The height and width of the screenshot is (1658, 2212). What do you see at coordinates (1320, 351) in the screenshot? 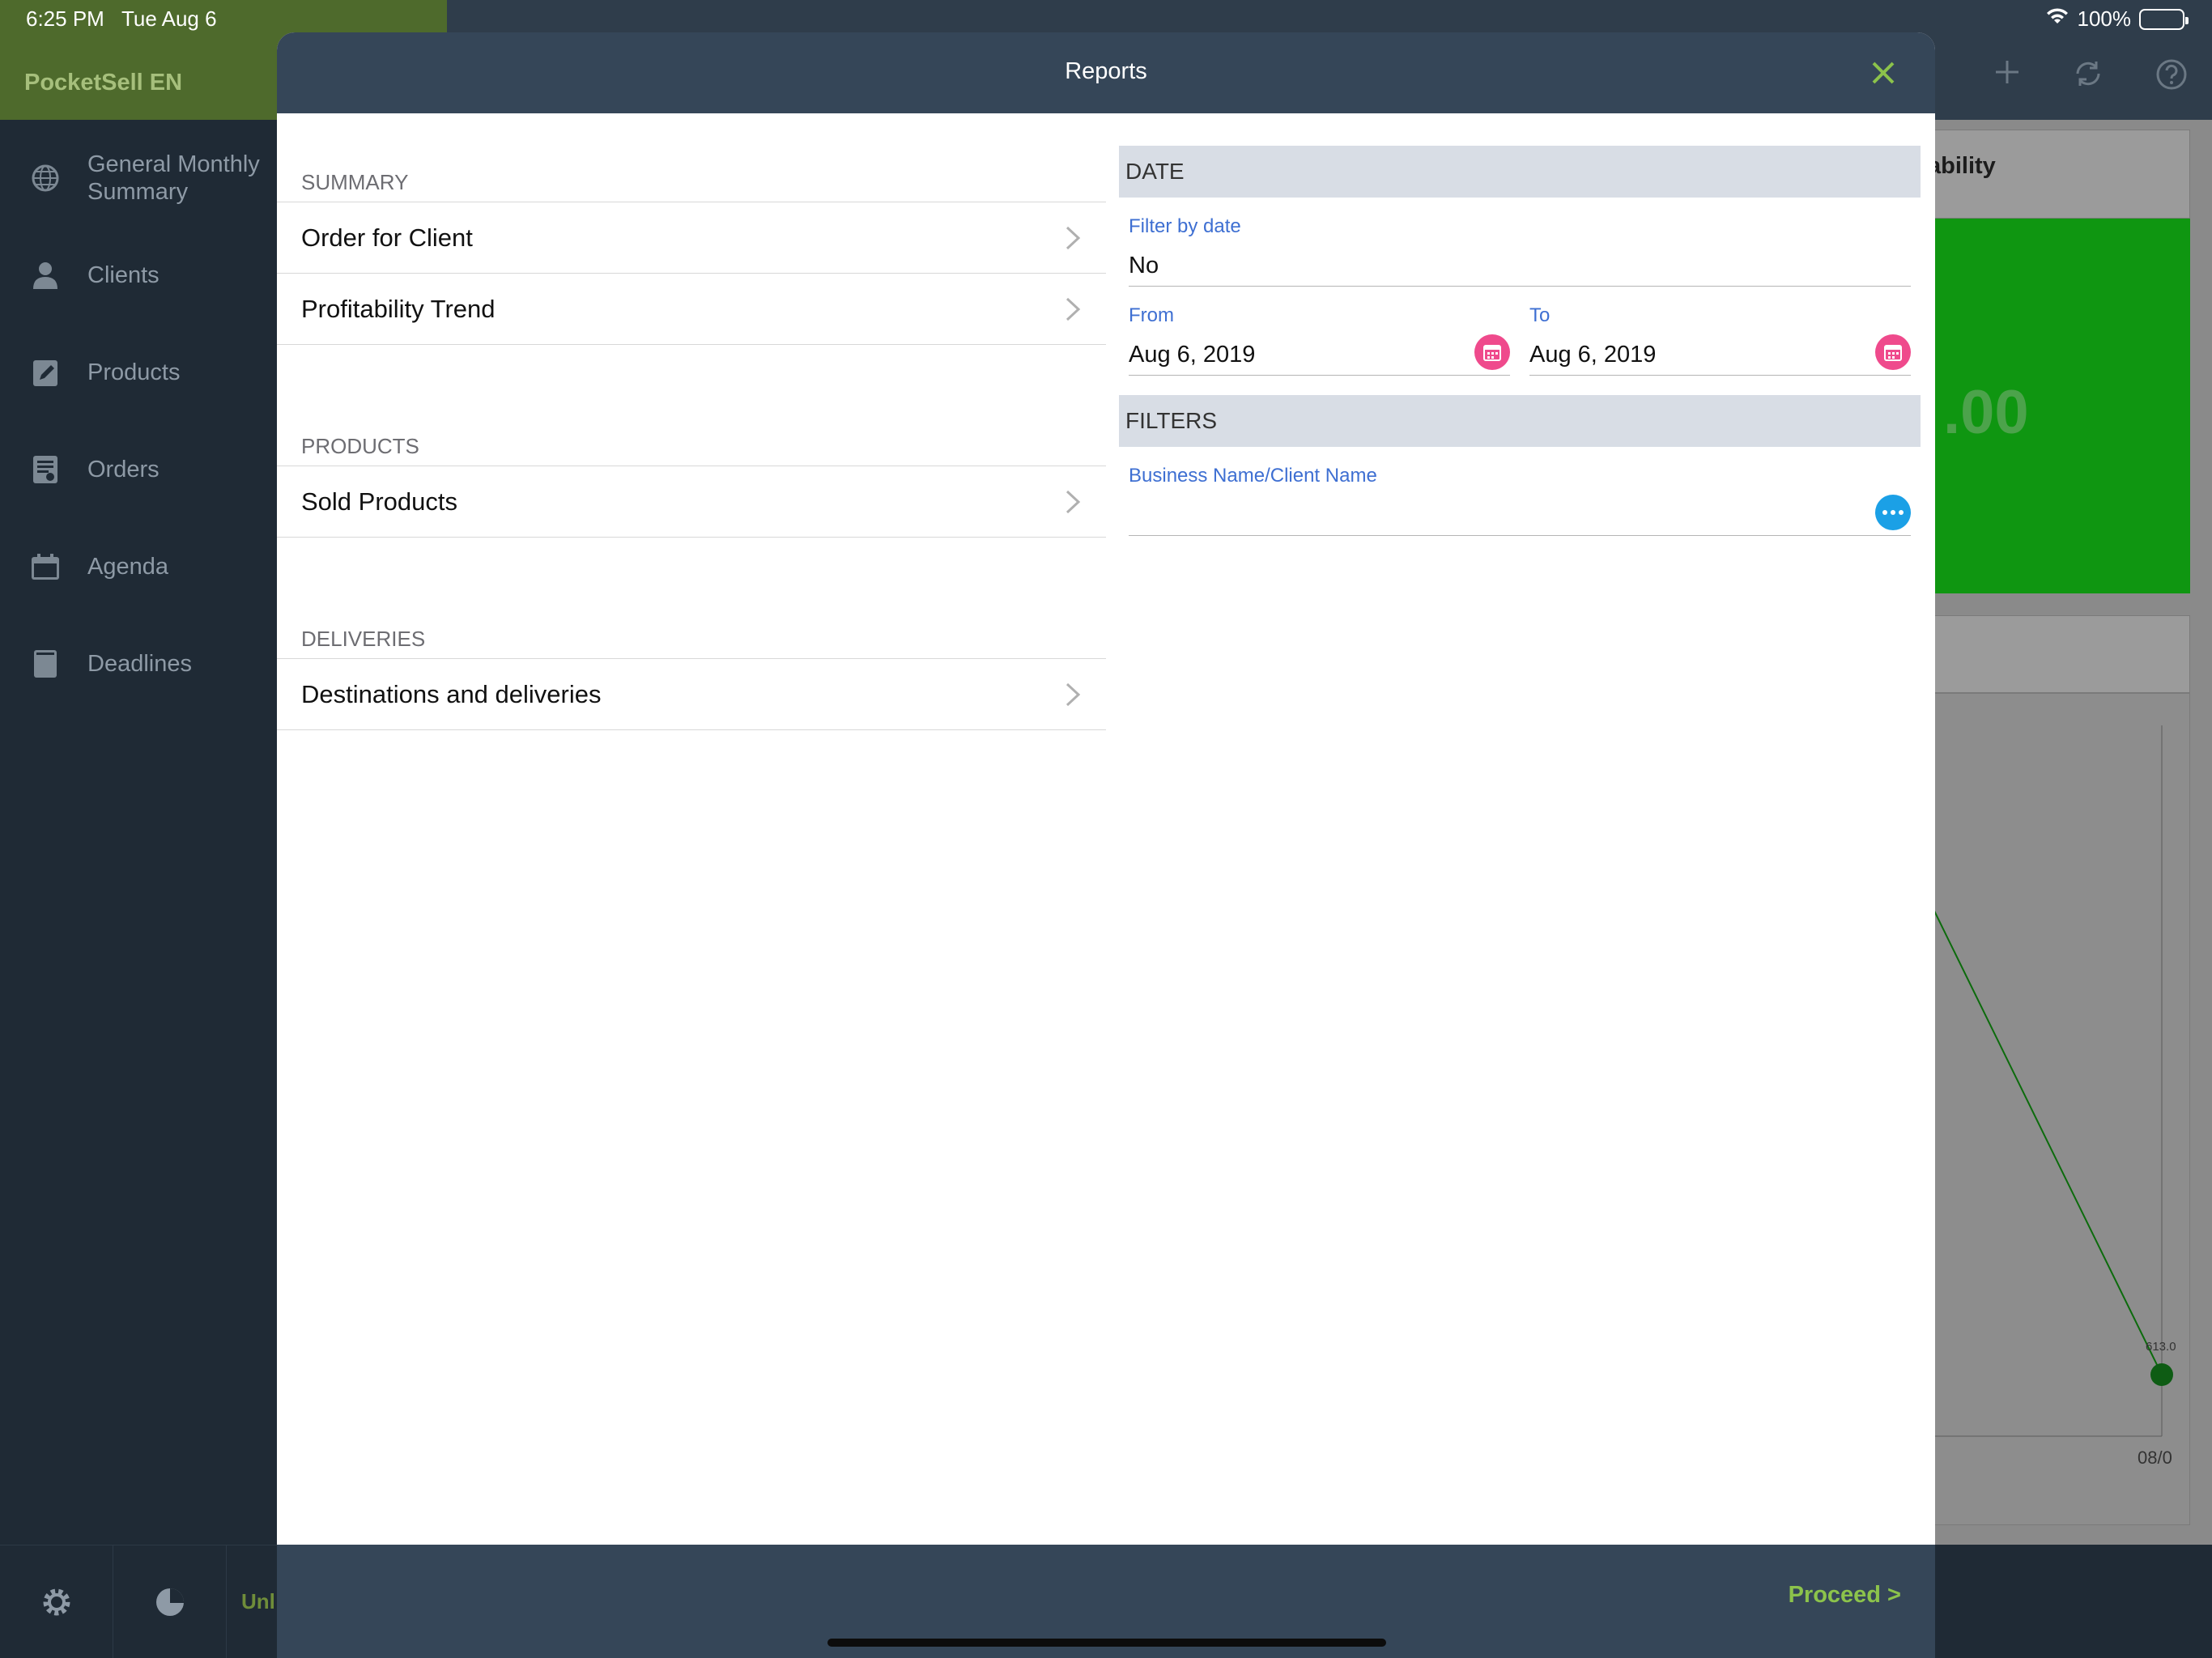
I see `from-date-value: Aug 6, 2019` at bounding box center [1320, 351].